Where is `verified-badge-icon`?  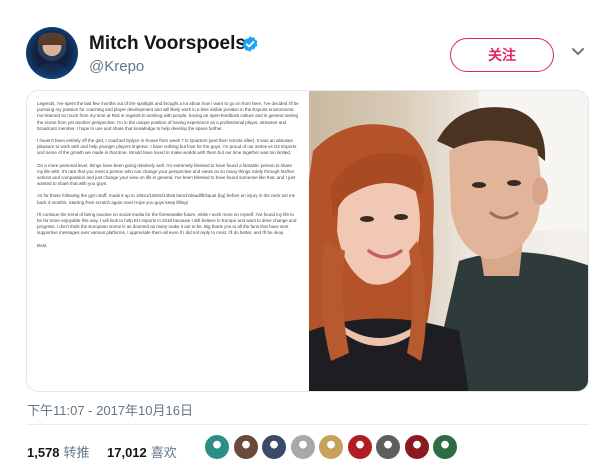 verified-badge-icon is located at coordinates (250, 44).